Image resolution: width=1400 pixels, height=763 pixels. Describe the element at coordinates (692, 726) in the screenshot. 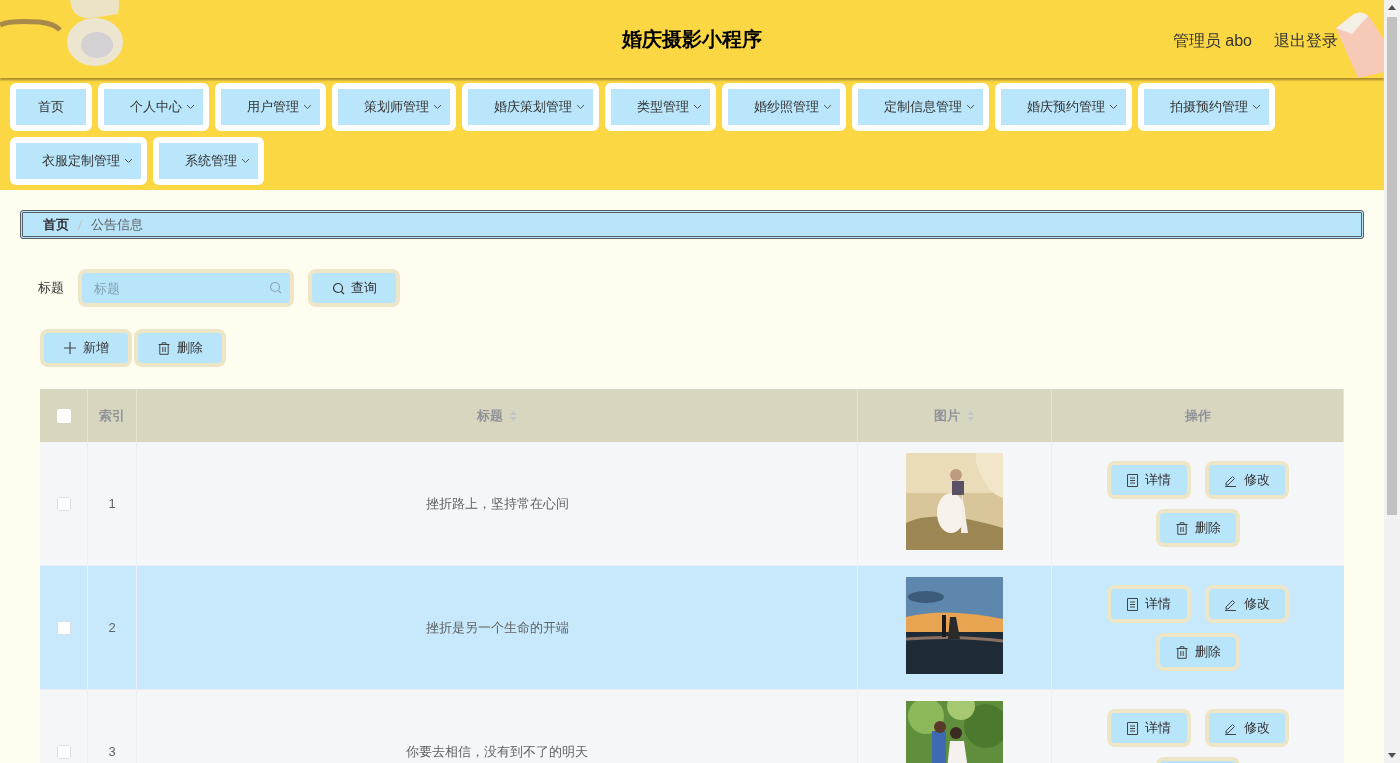

I see `table-row: 3 你要去相信，没有到不了的明天 详情 修改` at that location.